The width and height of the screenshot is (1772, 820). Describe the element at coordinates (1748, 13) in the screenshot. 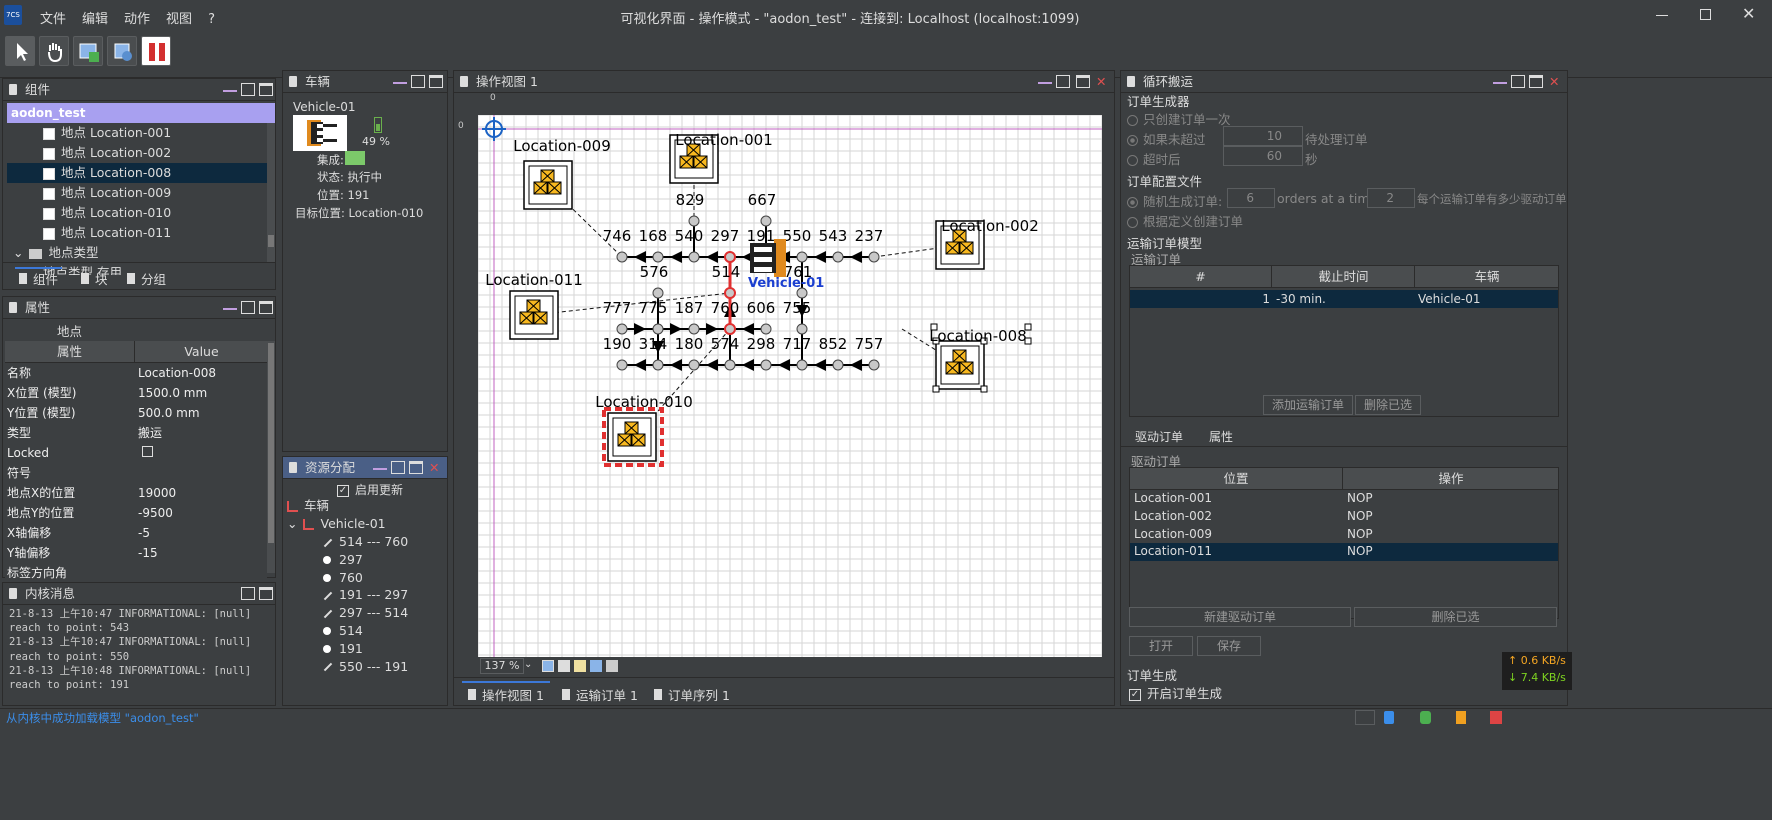

I see `close-button: ✕` at that location.